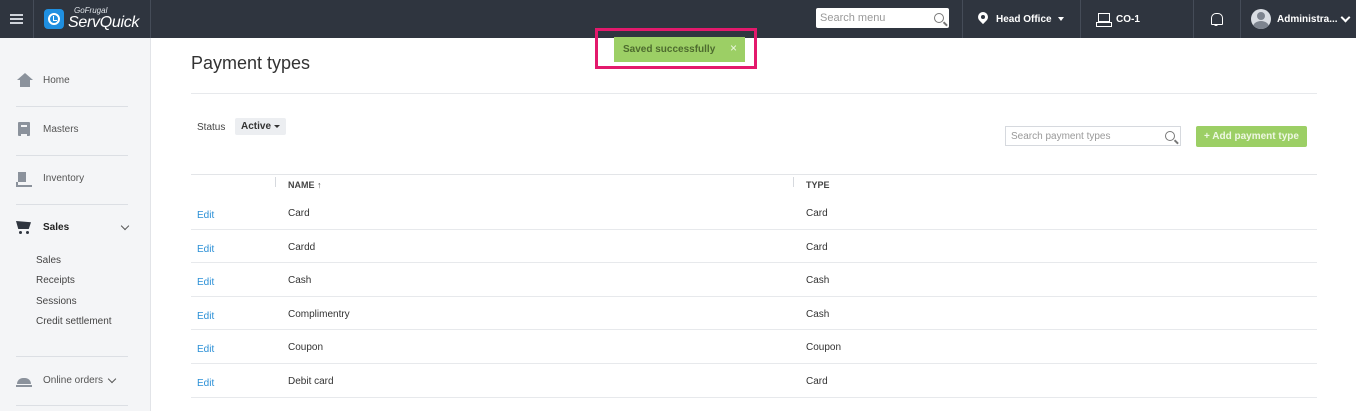 This screenshot has width=1356, height=411. Describe the element at coordinates (24, 179) in the screenshot. I see `inventory-icon` at that location.